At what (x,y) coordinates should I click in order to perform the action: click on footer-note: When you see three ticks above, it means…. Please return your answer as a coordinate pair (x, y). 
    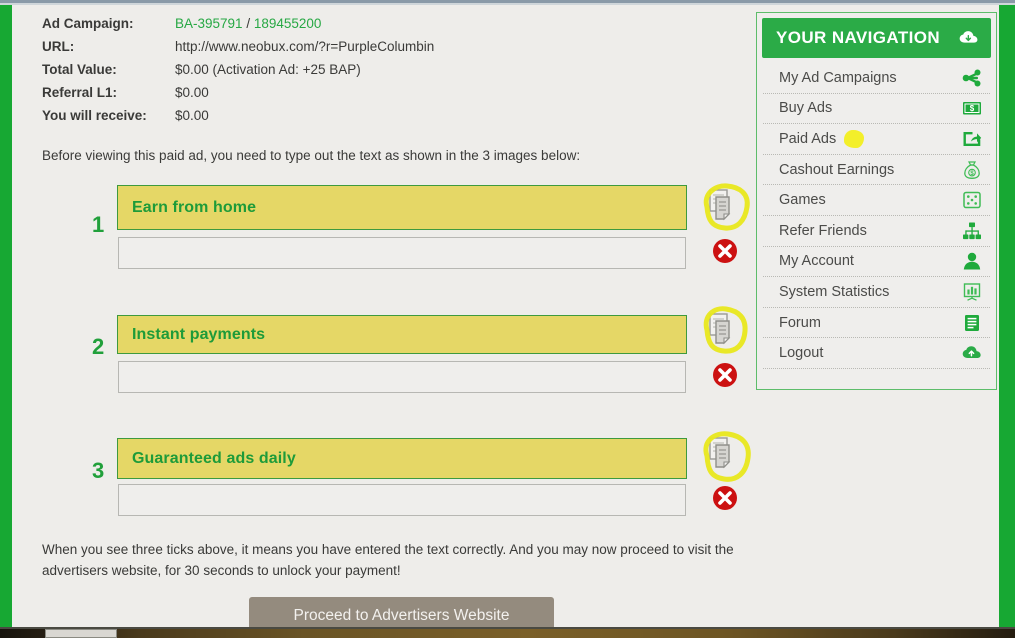
    Looking at the image, I should click on (388, 560).